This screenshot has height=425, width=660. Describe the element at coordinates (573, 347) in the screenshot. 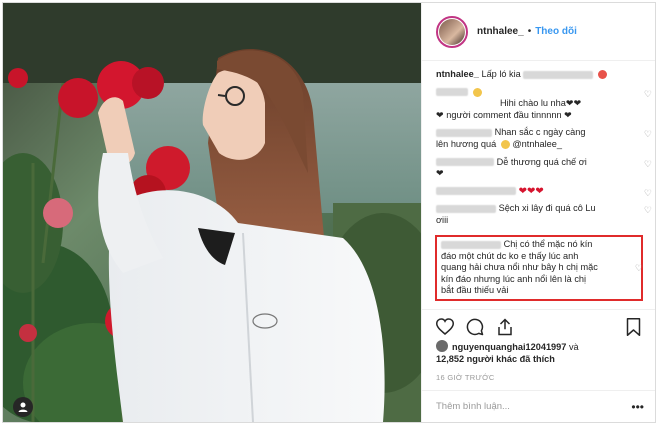

I see `likes-joiner: và` at that location.